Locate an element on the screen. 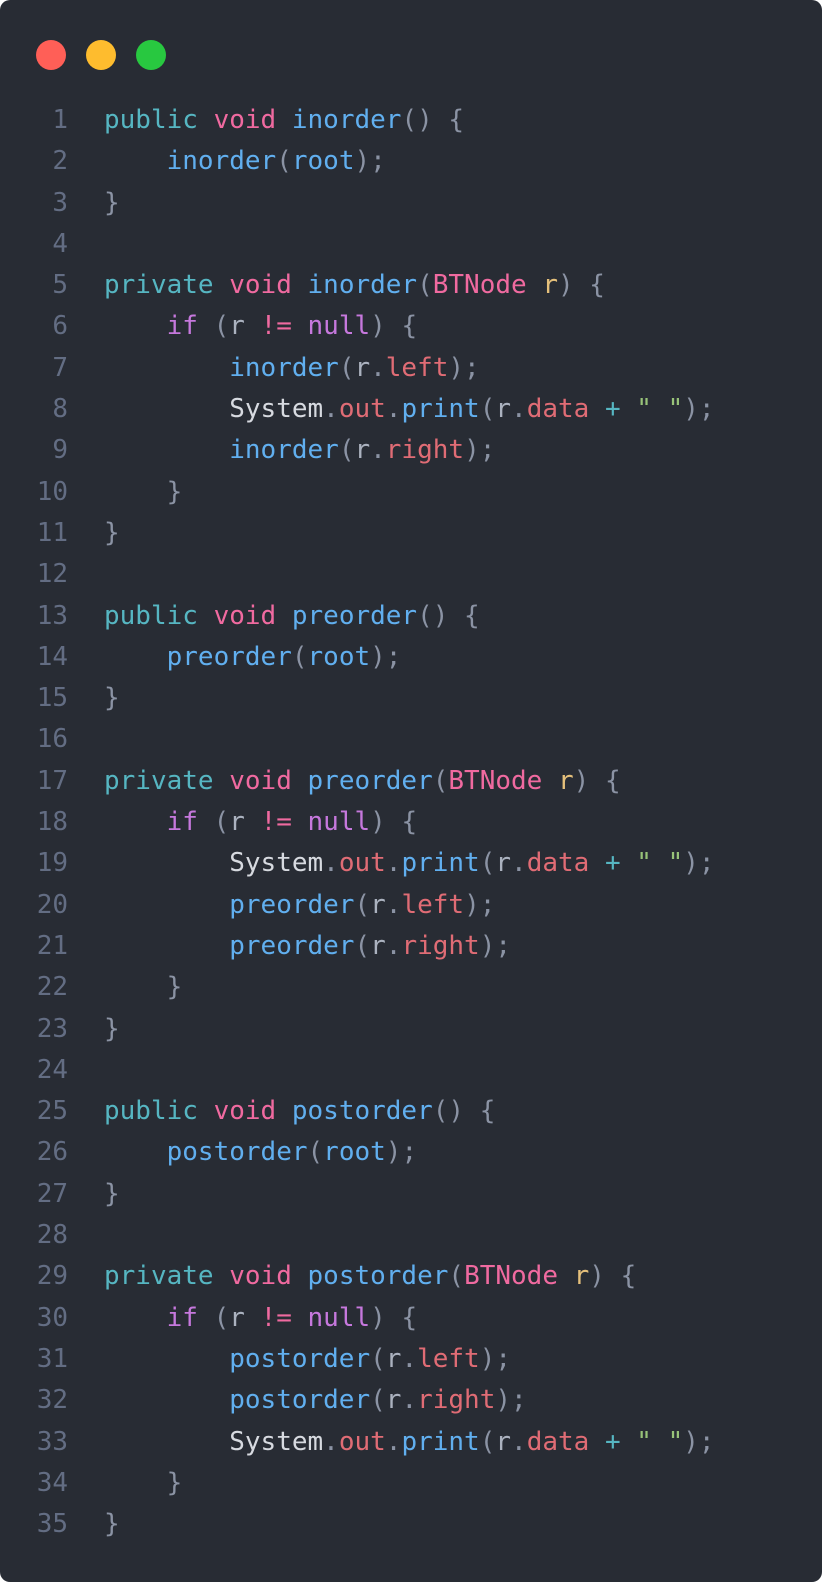 The height and width of the screenshot is (1582, 822). code-token: " " is located at coordinates (660, 409).